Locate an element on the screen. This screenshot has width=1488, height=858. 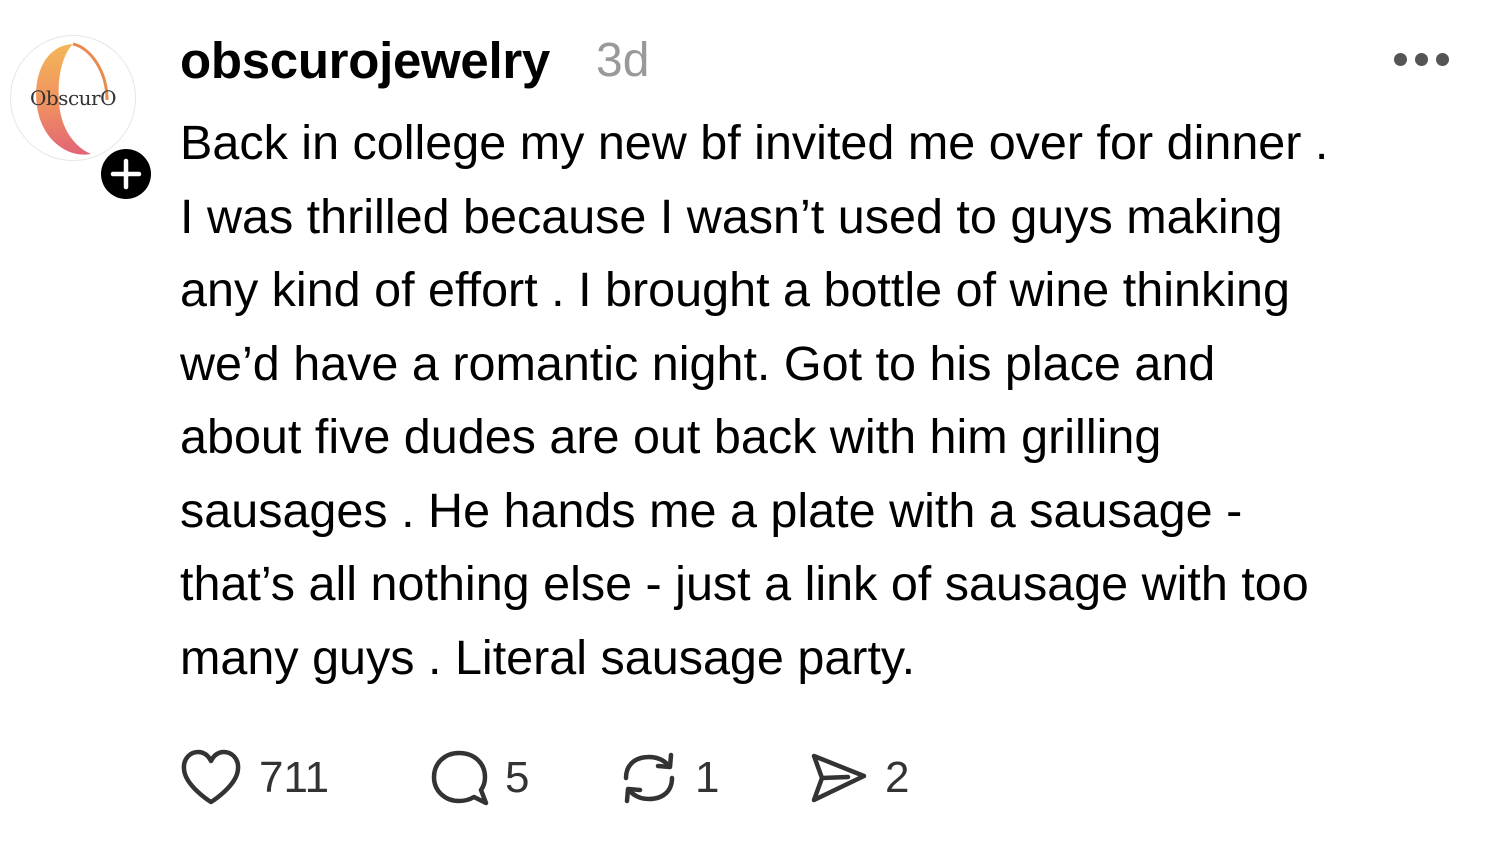
username: obscurojewelry is located at coordinates (365, 61).